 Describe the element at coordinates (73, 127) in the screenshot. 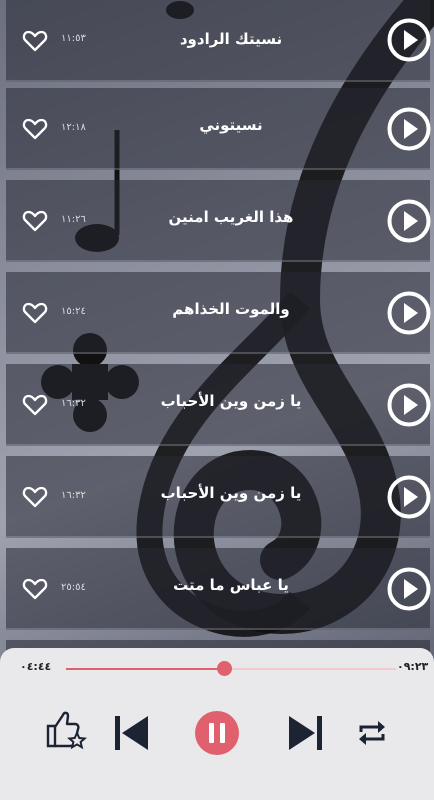

I see `track-duration: ١٢:١٨` at that location.